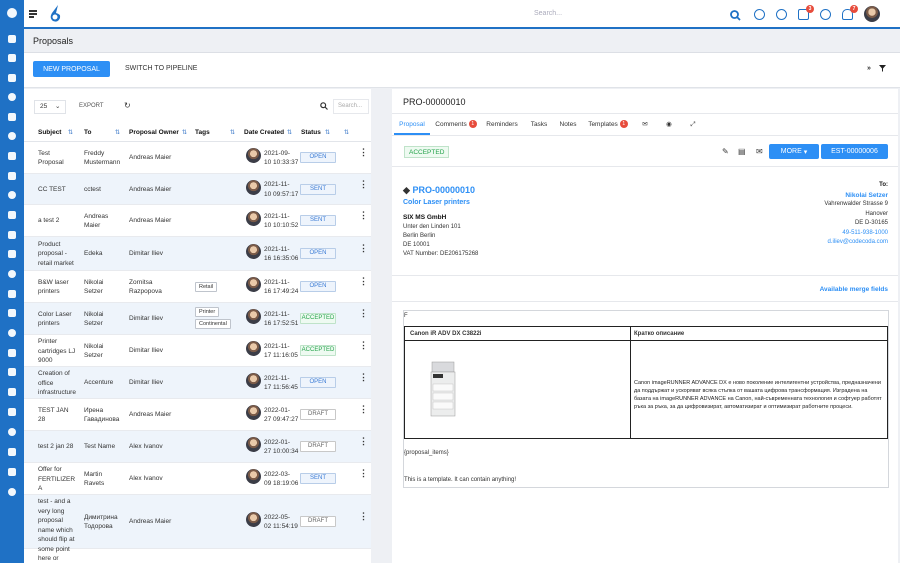 This screenshot has width=900, height=563. Describe the element at coordinates (12, 13) in the screenshot. I see `logo-icon` at that location.